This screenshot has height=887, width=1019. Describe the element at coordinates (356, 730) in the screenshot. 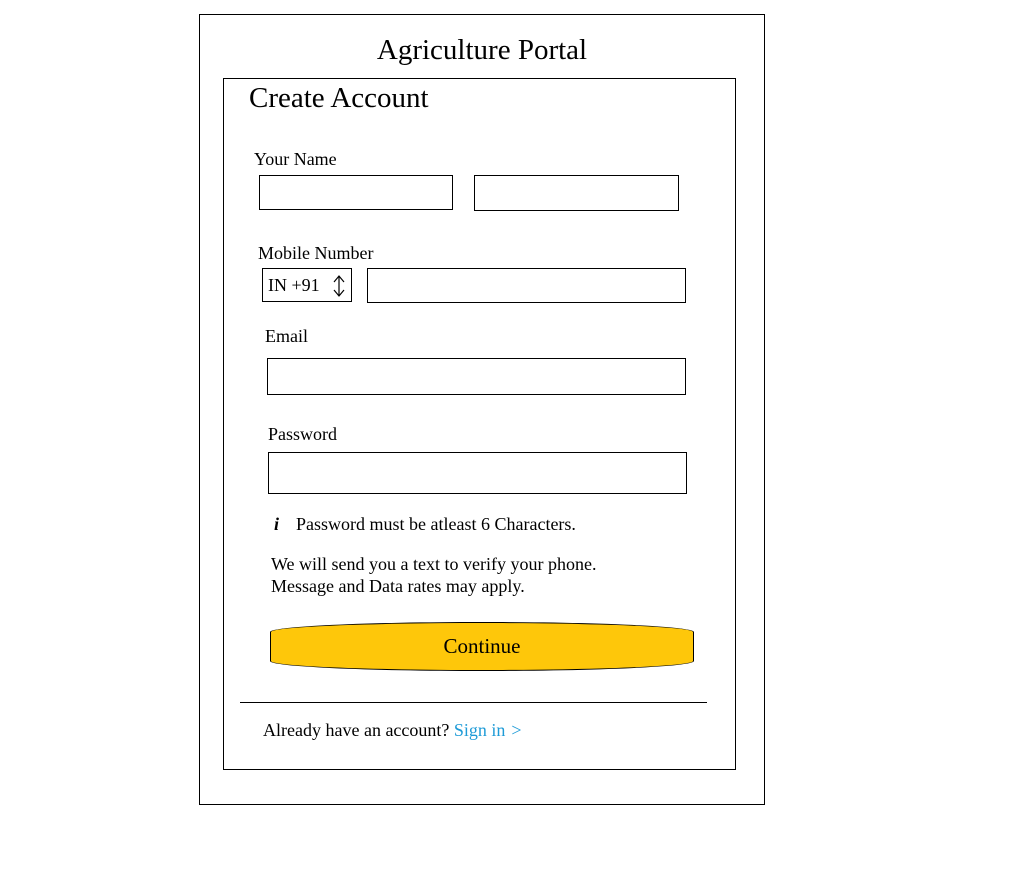

I see `signin-prompt: Already have an account?` at that location.